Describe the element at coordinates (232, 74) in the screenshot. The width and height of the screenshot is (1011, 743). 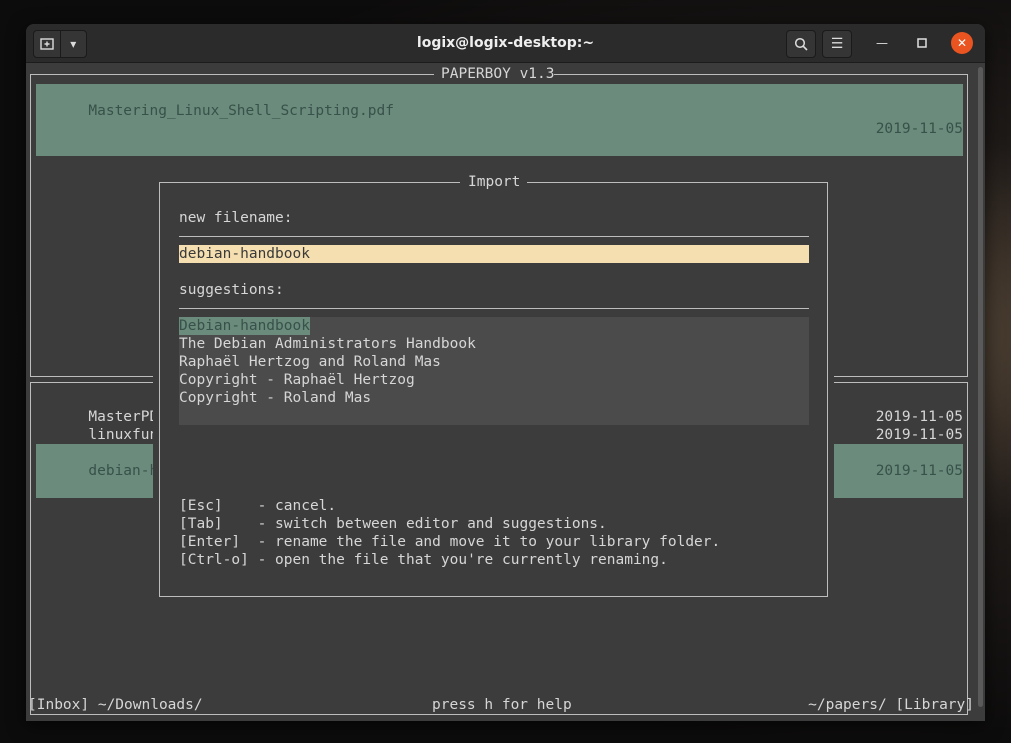
I see `frame-top-left` at that location.